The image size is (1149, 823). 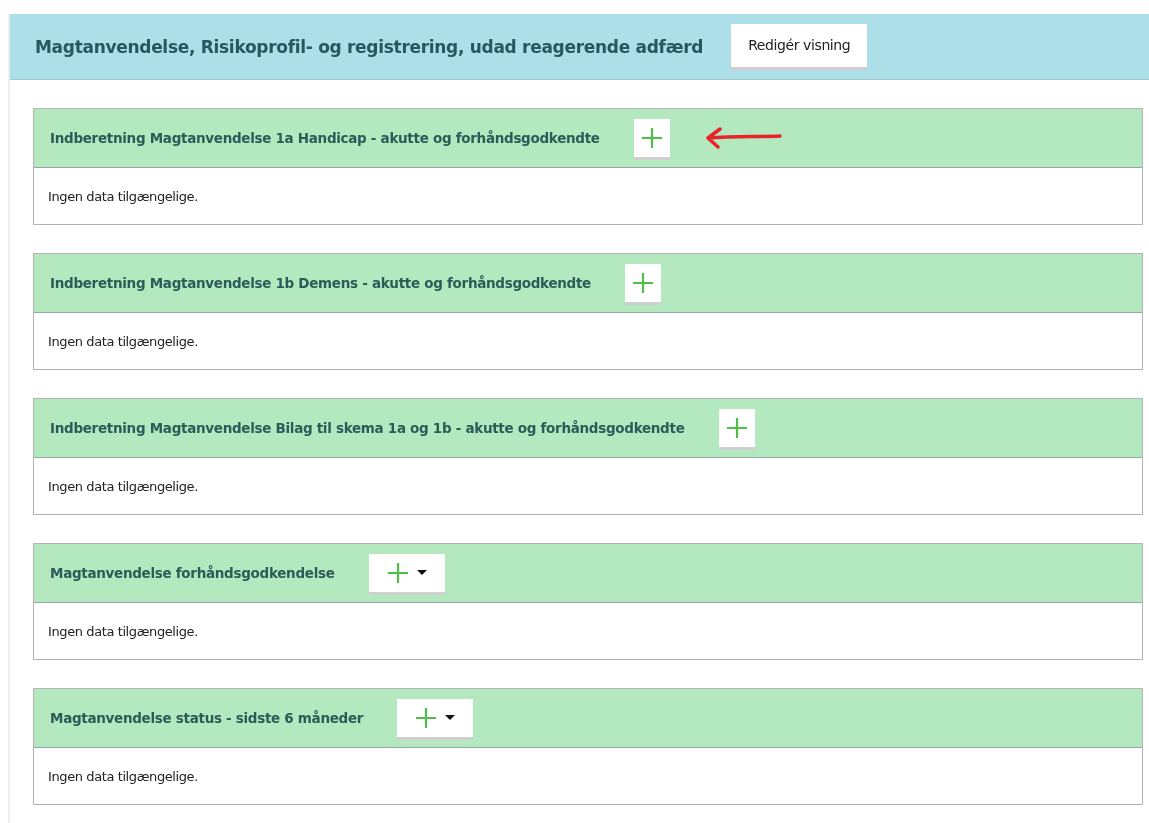 I want to click on panel-title: Magtanvendelse status - sidste 6 måneder, so click(x=207, y=718).